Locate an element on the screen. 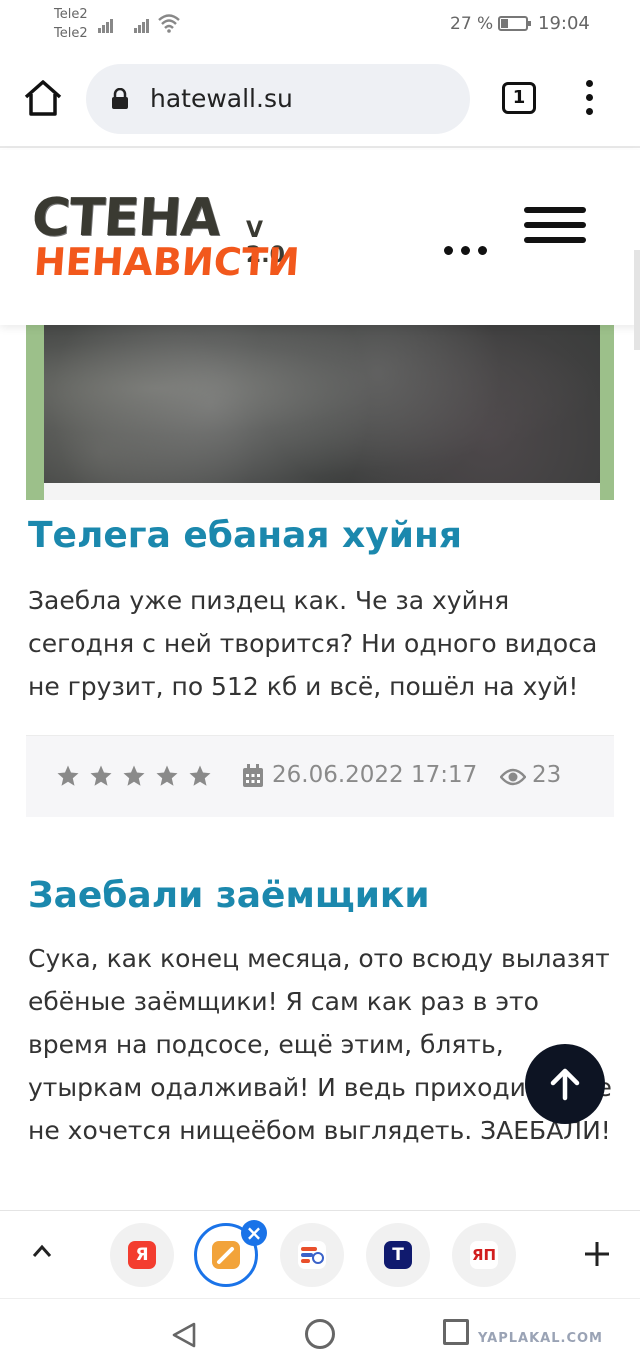 This screenshot has width=640, height=1371. carrier-1: Tele2 is located at coordinates (71, 14).